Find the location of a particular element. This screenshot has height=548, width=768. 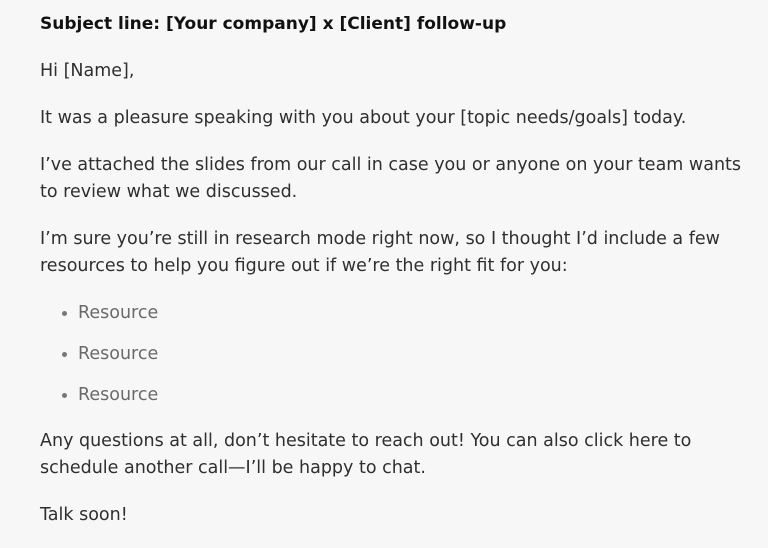

signoff: Talk soon! is located at coordinates (84, 515).